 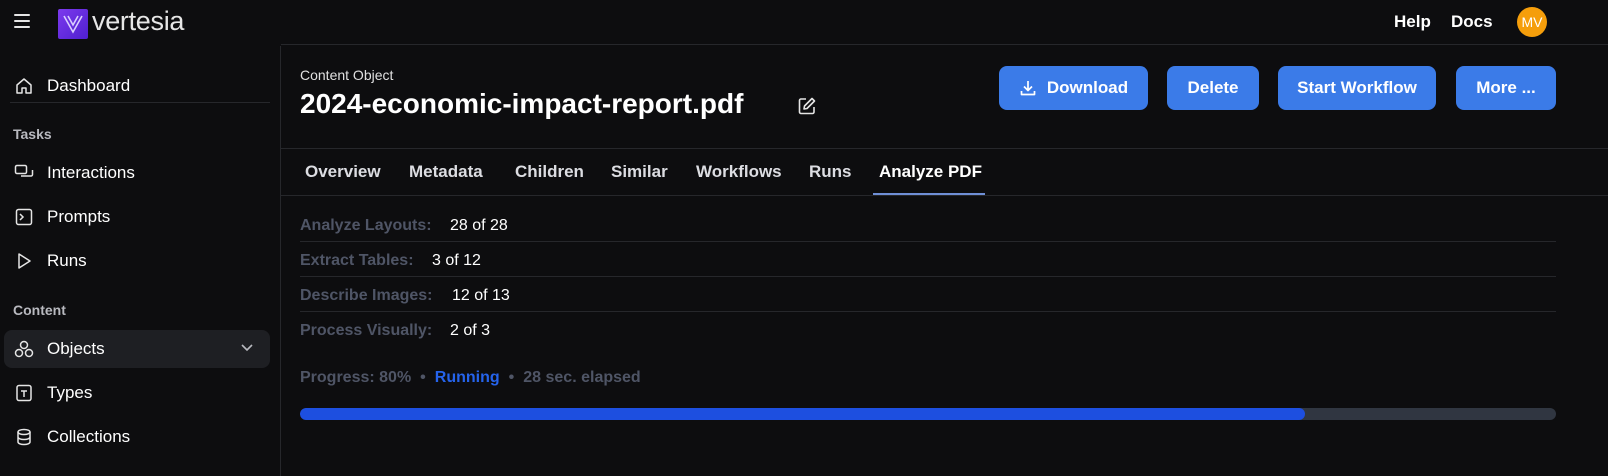 I want to click on stat-value: 12 of 13, so click(x=481, y=295).